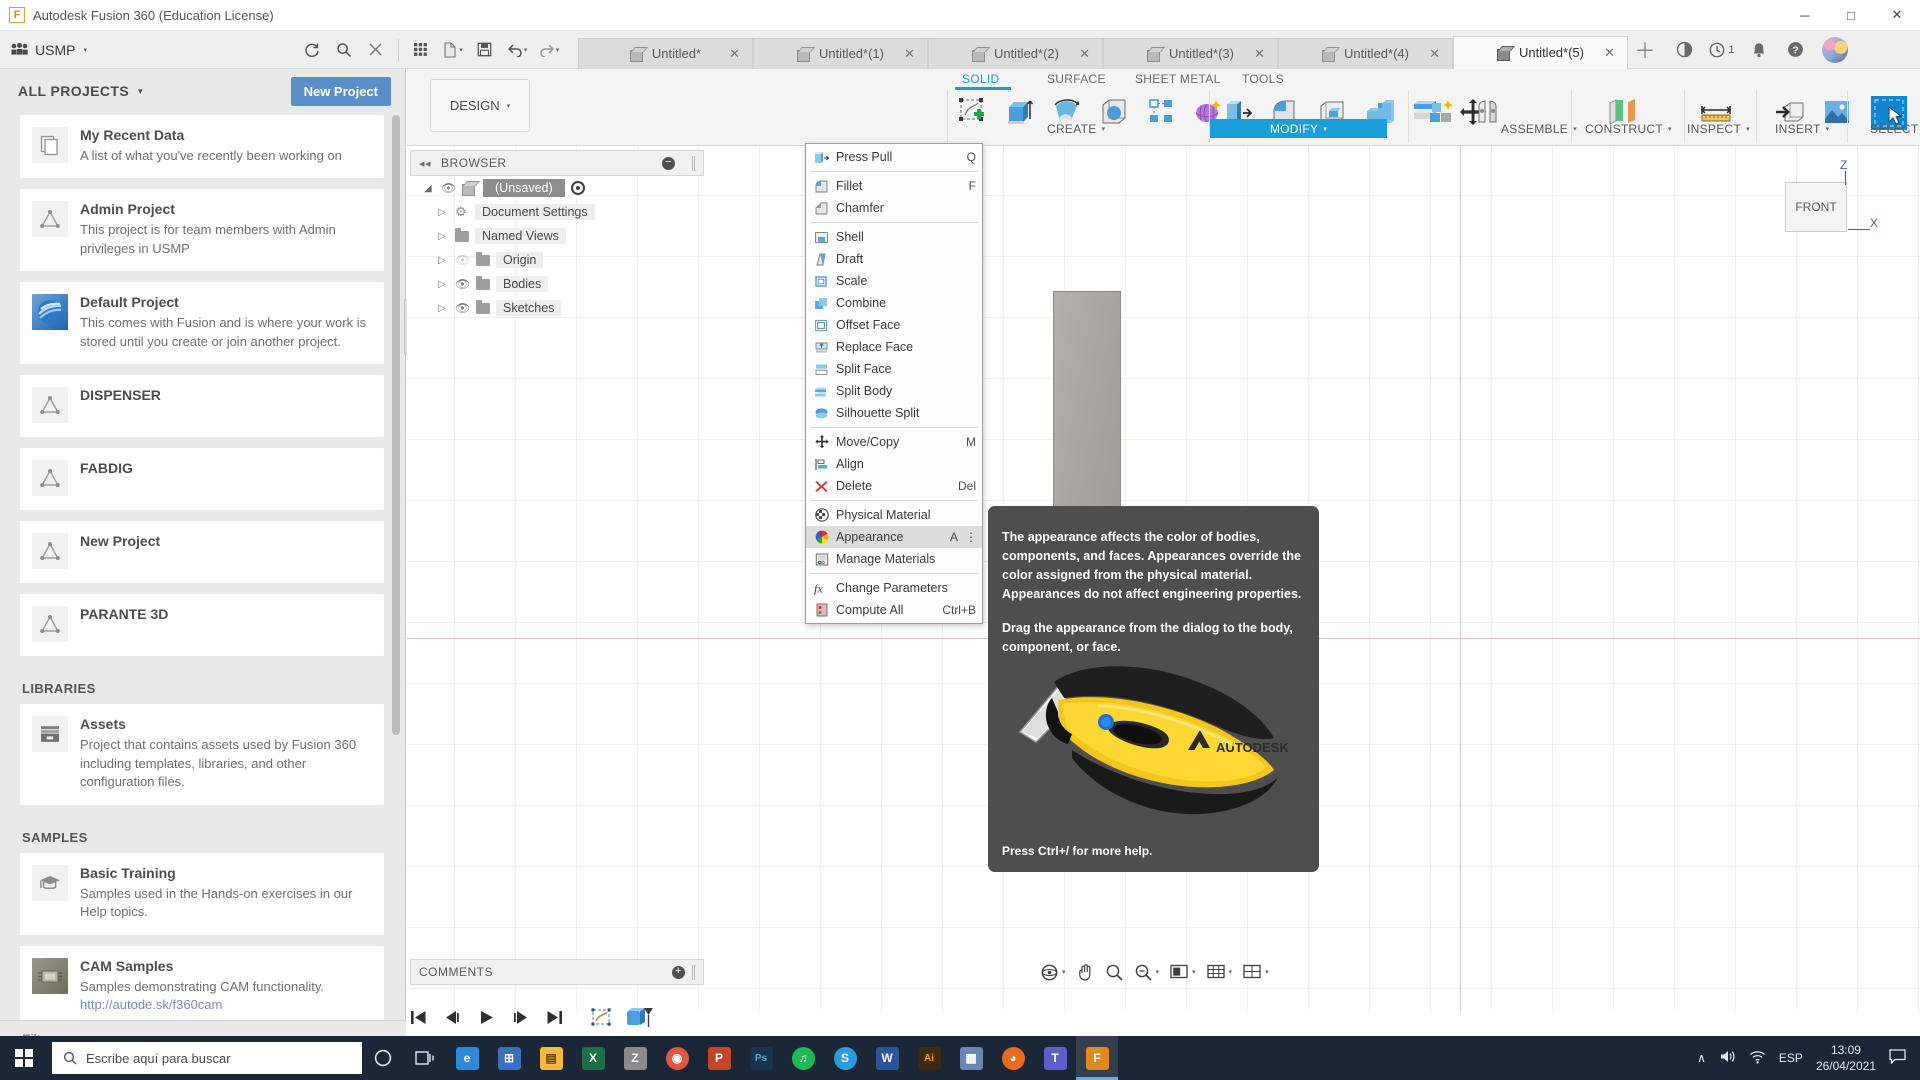  I want to click on document-tab: Untitled*(4) ✕, so click(1365, 53).